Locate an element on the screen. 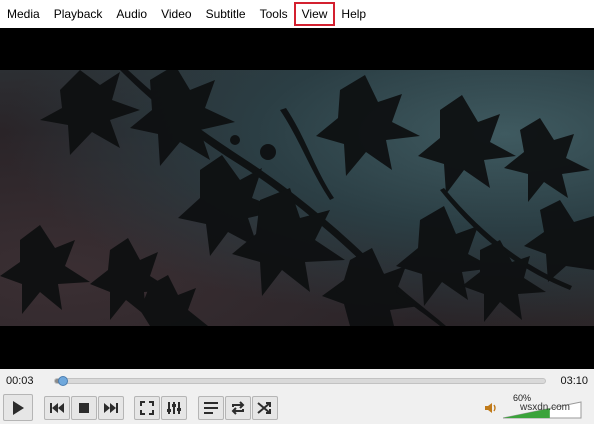 The height and width of the screenshot is (424, 594). fullscreen-icon is located at coordinates (147, 408).